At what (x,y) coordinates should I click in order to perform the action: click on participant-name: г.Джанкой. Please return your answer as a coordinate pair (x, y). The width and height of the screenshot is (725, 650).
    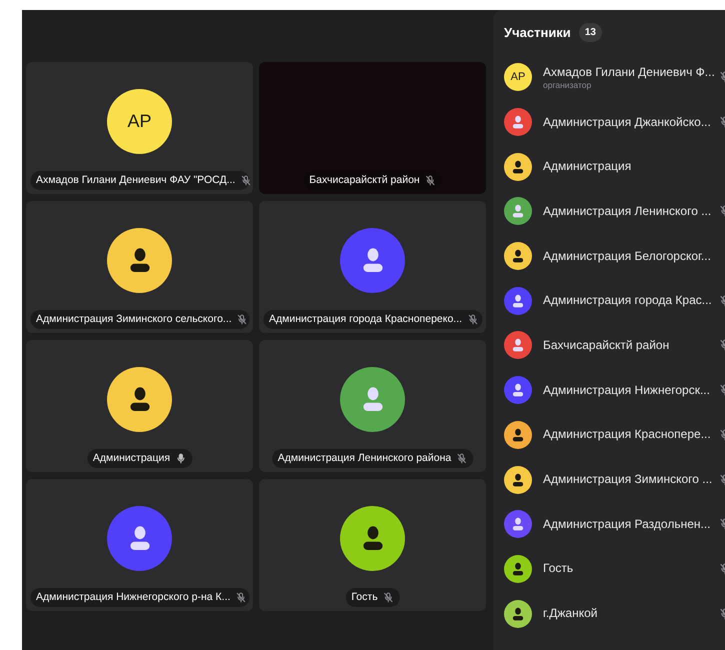
    Looking at the image, I should click on (570, 614).